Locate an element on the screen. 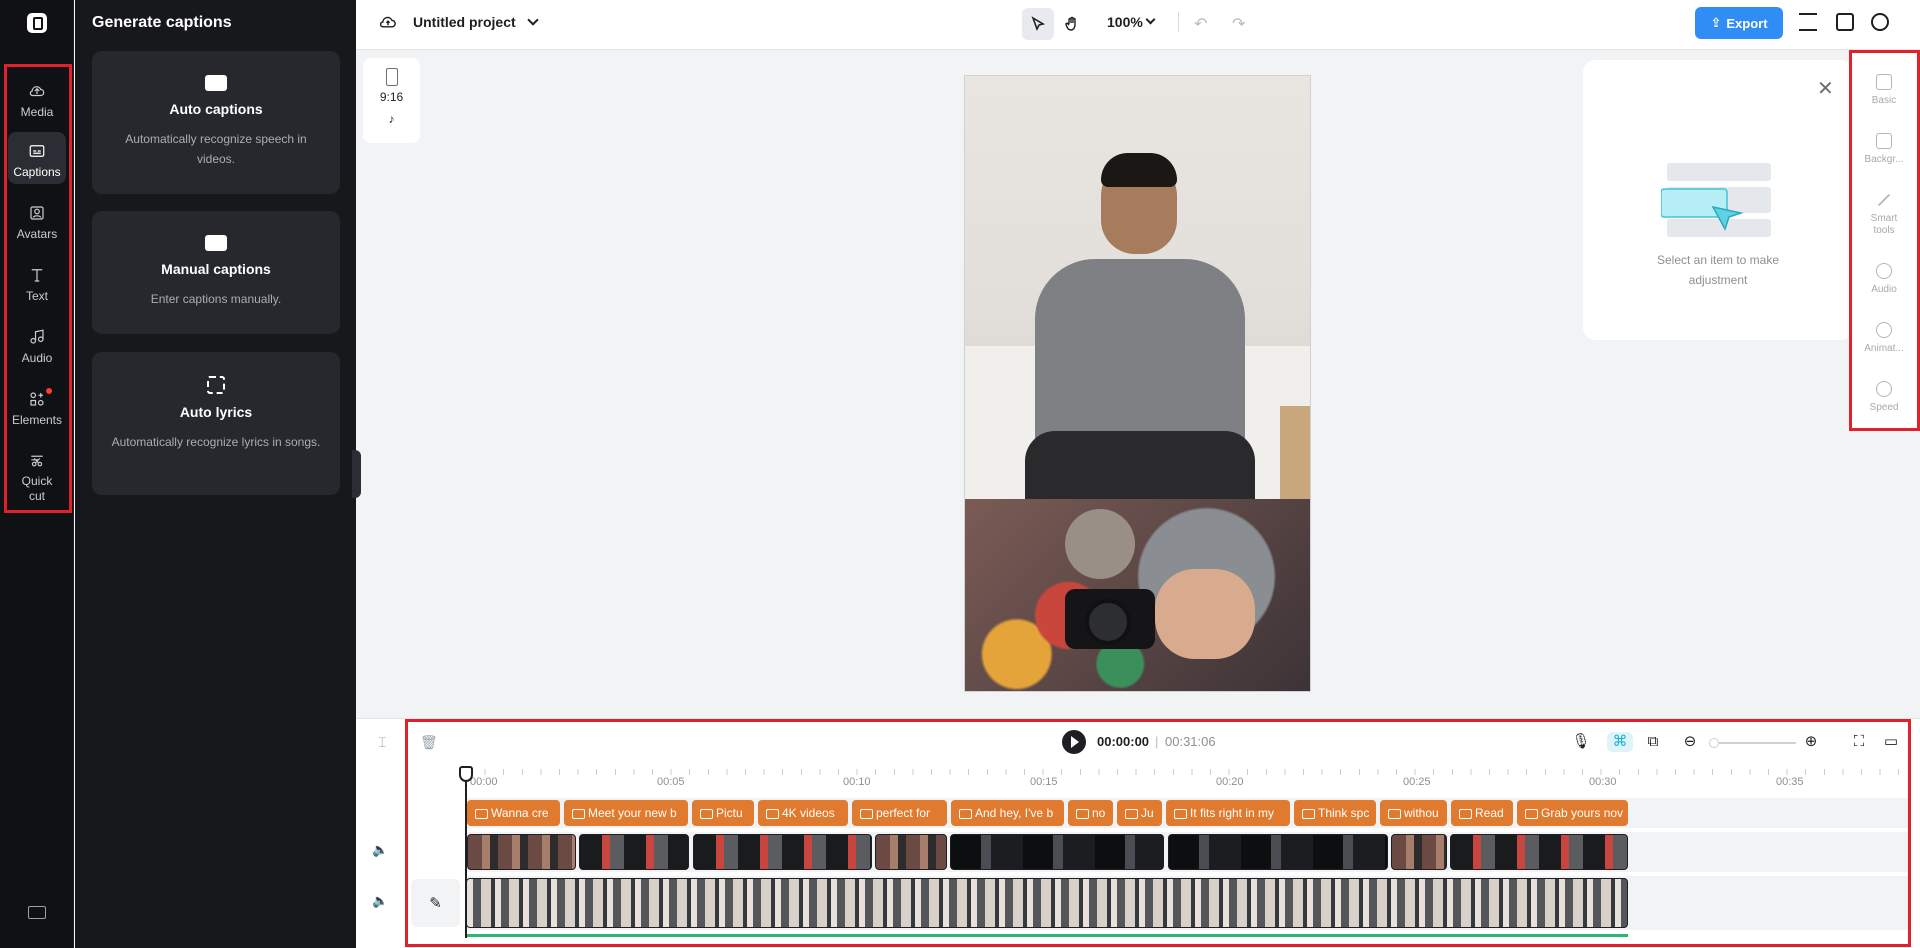  cc-icon is located at coordinates (216, 83).